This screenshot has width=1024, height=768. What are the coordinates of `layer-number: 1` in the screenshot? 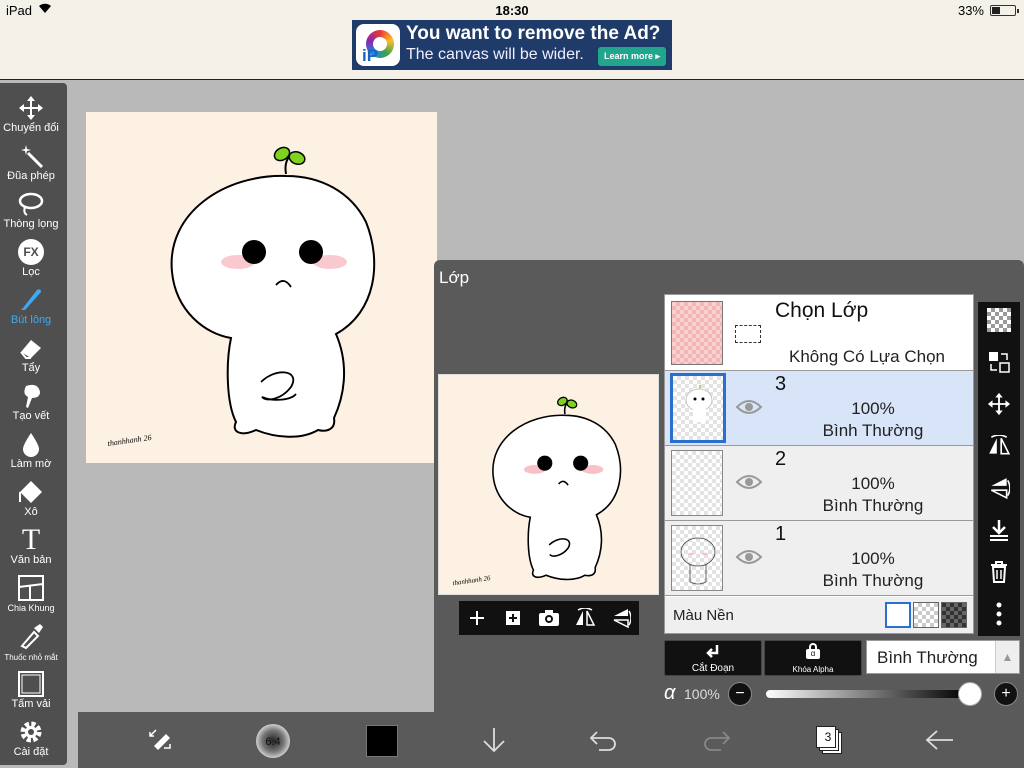 It's located at (781, 534).